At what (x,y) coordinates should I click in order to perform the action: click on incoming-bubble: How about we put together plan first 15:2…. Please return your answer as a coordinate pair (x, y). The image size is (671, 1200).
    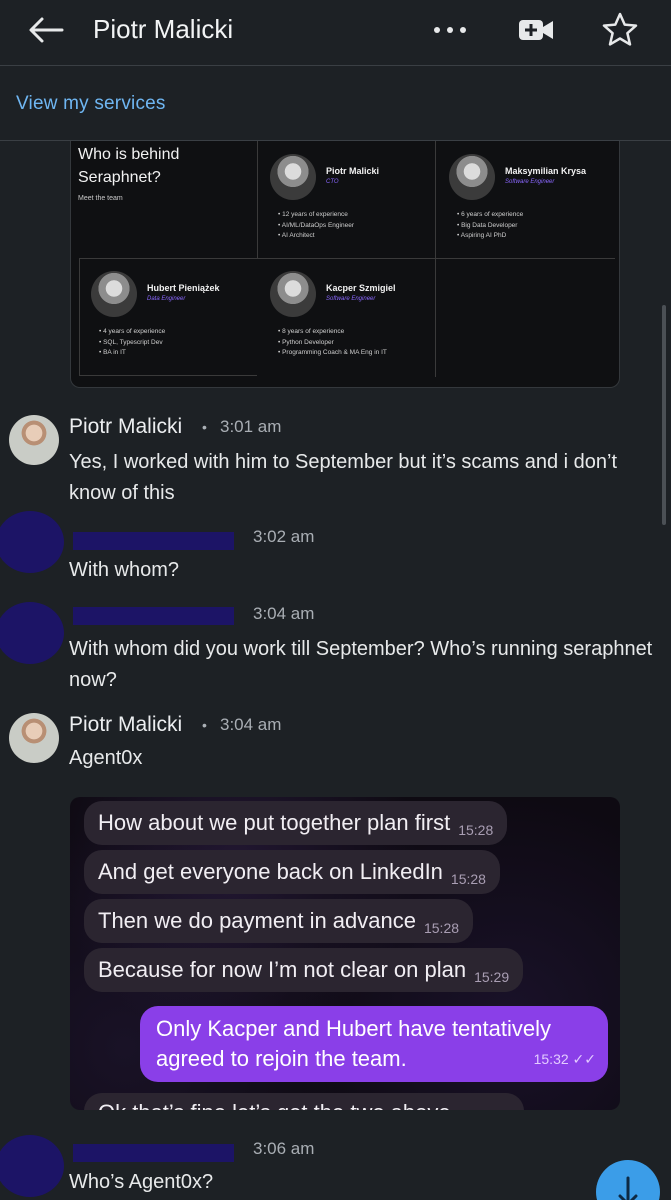
    Looking at the image, I should click on (296, 823).